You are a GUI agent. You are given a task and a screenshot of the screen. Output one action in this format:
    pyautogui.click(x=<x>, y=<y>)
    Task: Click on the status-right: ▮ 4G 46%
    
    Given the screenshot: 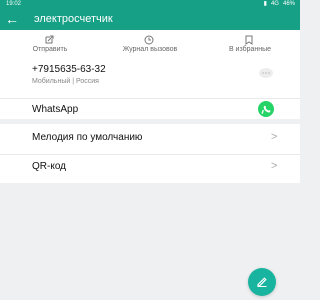 What is the action you would take?
    pyautogui.click(x=279, y=4)
    